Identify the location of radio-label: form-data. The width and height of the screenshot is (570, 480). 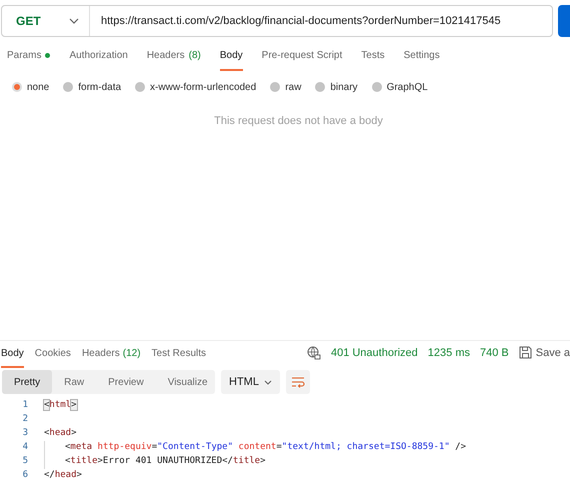
(100, 87).